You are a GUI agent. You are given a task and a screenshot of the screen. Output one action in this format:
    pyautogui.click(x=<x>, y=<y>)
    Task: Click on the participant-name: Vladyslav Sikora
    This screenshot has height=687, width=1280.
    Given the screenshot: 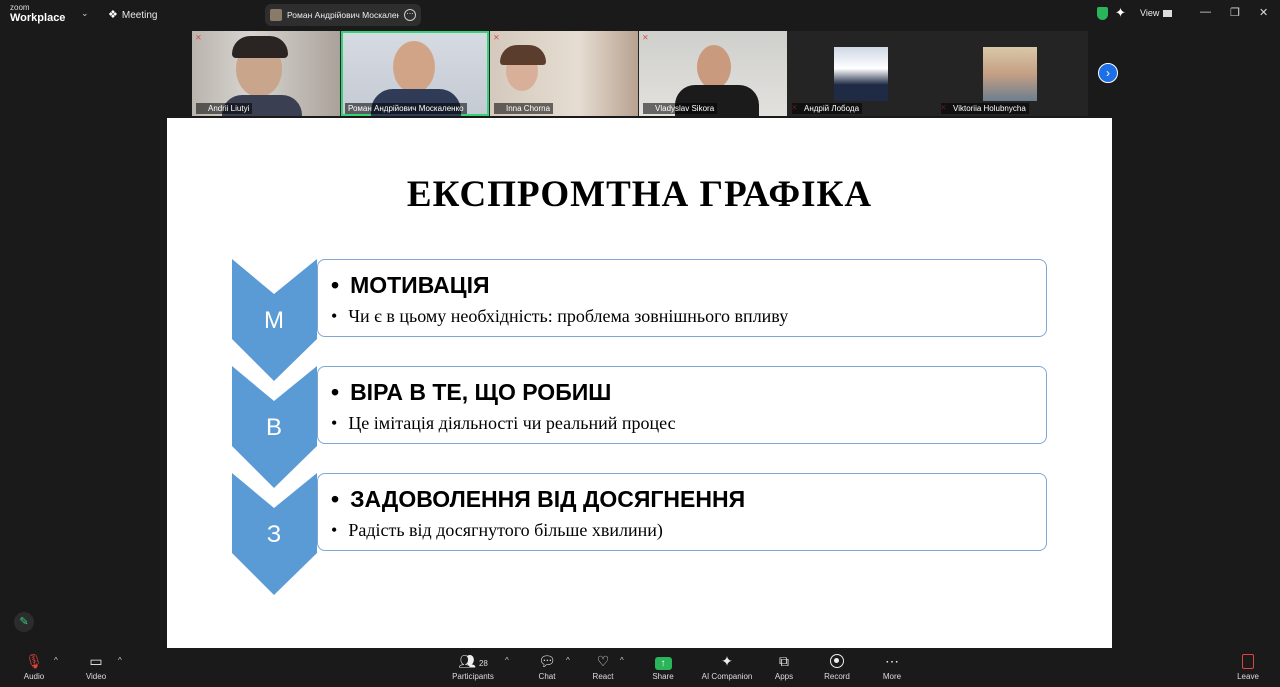 What is the action you would take?
    pyautogui.click(x=680, y=108)
    